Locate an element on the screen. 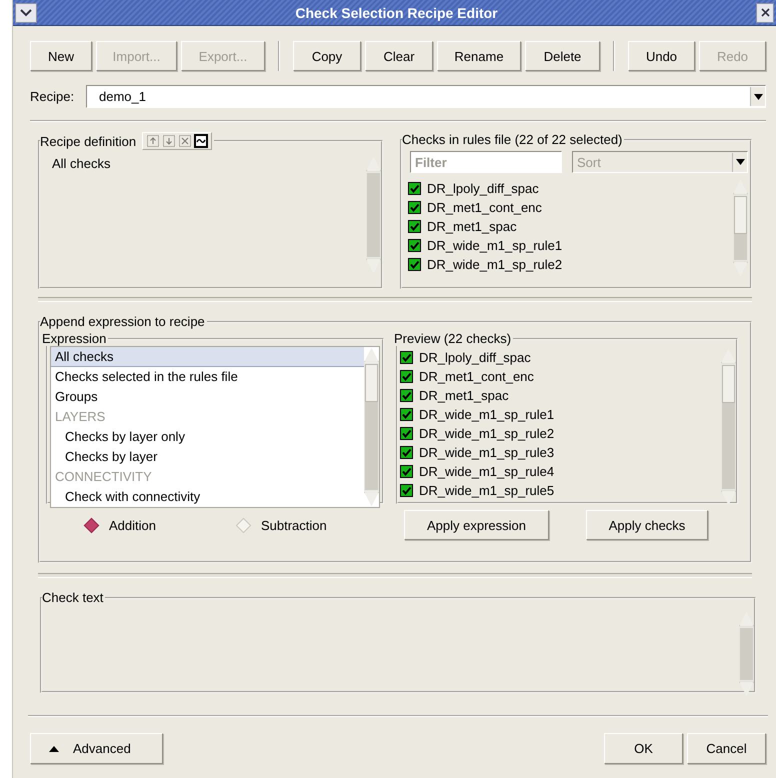  filter-field: Filter is located at coordinates (486, 162).